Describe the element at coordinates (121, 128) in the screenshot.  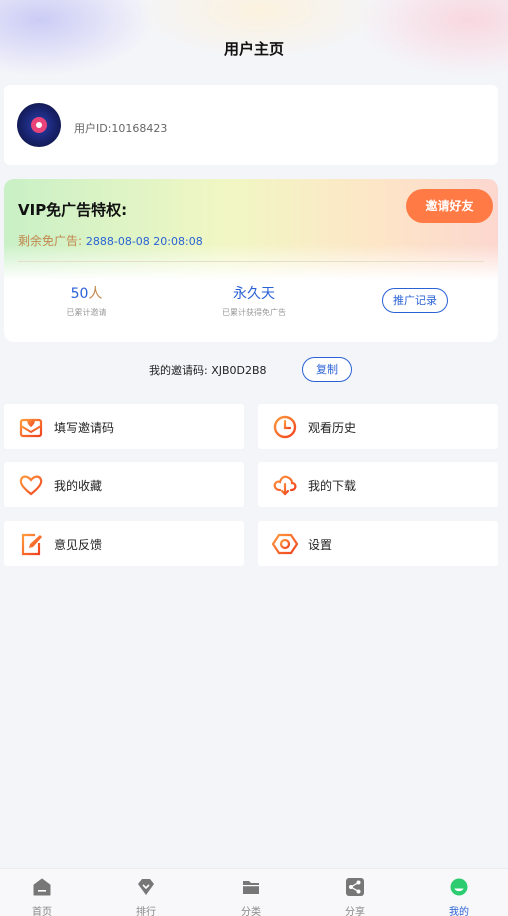
I see `user-id: 用户ID:10168423` at that location.